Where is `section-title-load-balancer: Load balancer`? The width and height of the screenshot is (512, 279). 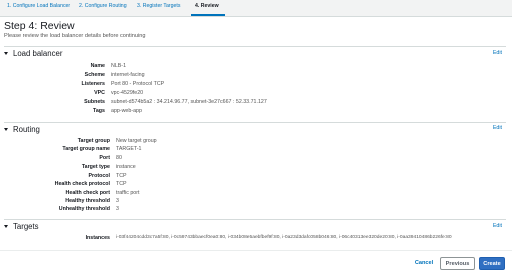
section-title-load-balancer: Load balancer is located at coordinates (38, 53).